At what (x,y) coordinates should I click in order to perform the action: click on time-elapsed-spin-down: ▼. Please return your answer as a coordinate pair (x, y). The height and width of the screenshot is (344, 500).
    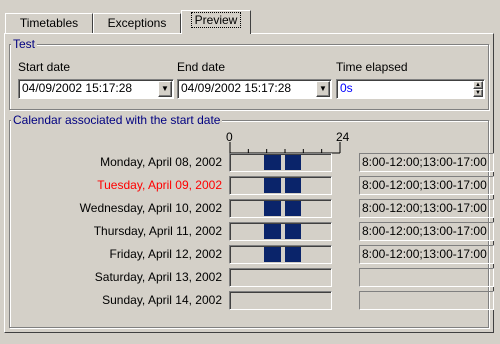
    Looking at the image, I should click on (478, 93).